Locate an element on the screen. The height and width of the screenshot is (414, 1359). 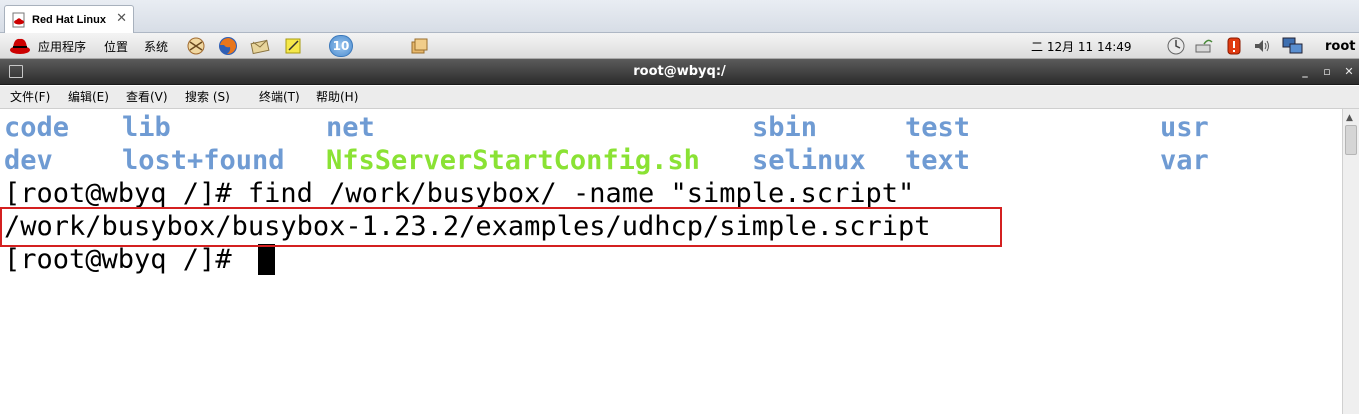
firefox-icon is located at coordinates (228, 46).